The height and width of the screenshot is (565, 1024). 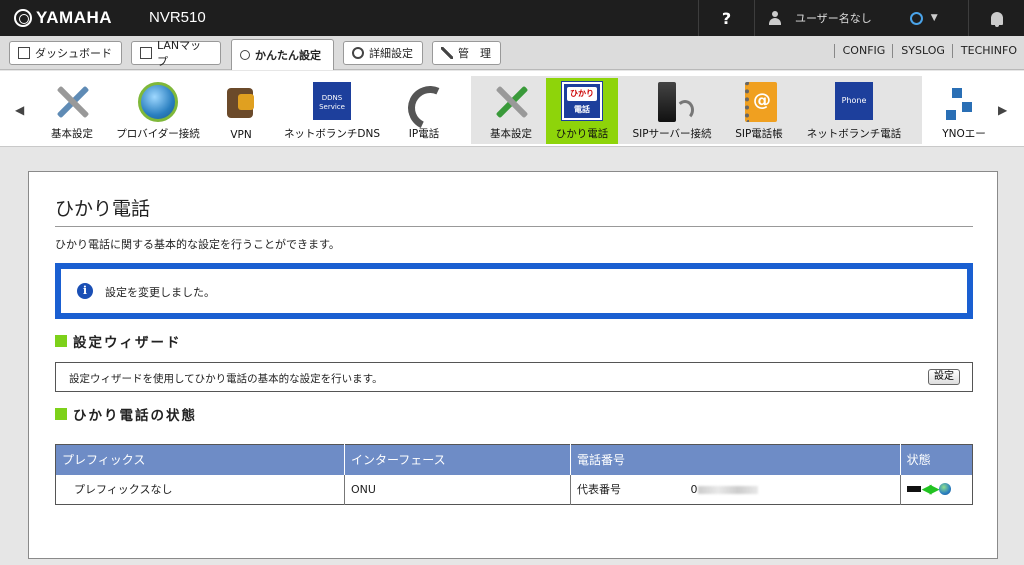 What do you see at coordinates (913, 489) in the screenshot?
I see `router-device-icon` at bounding box center [913, 489].